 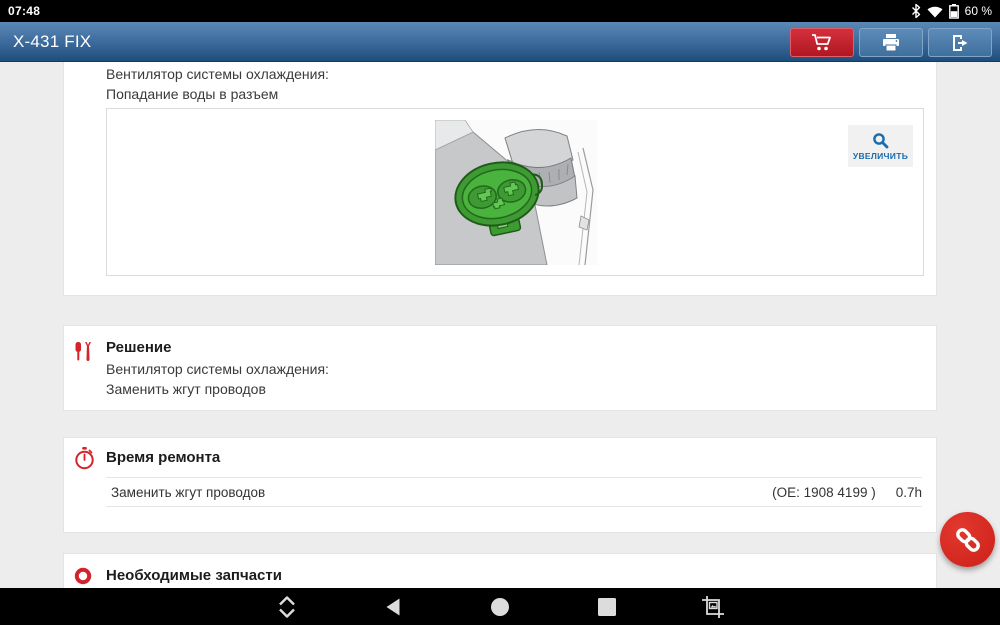 I want to click on clock: 07:48, so click(x=24, y=11).